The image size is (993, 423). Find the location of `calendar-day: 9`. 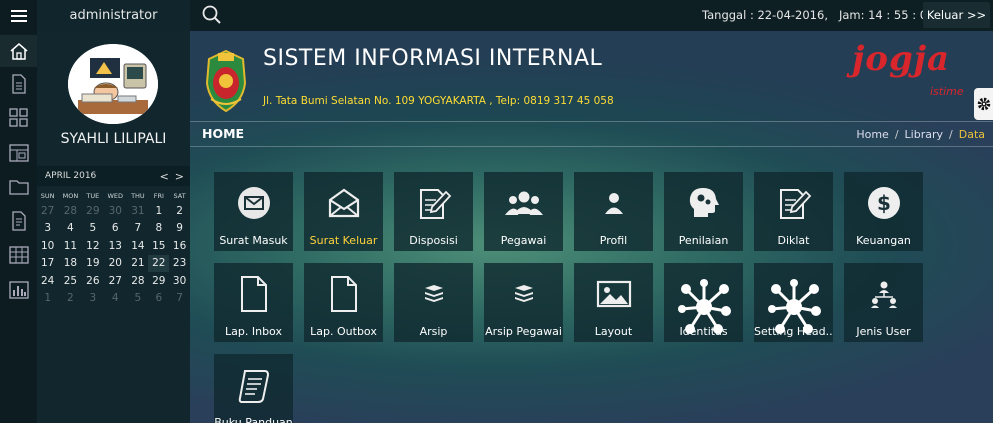

calendar-day: 9 is located at coordinates (179, 229).